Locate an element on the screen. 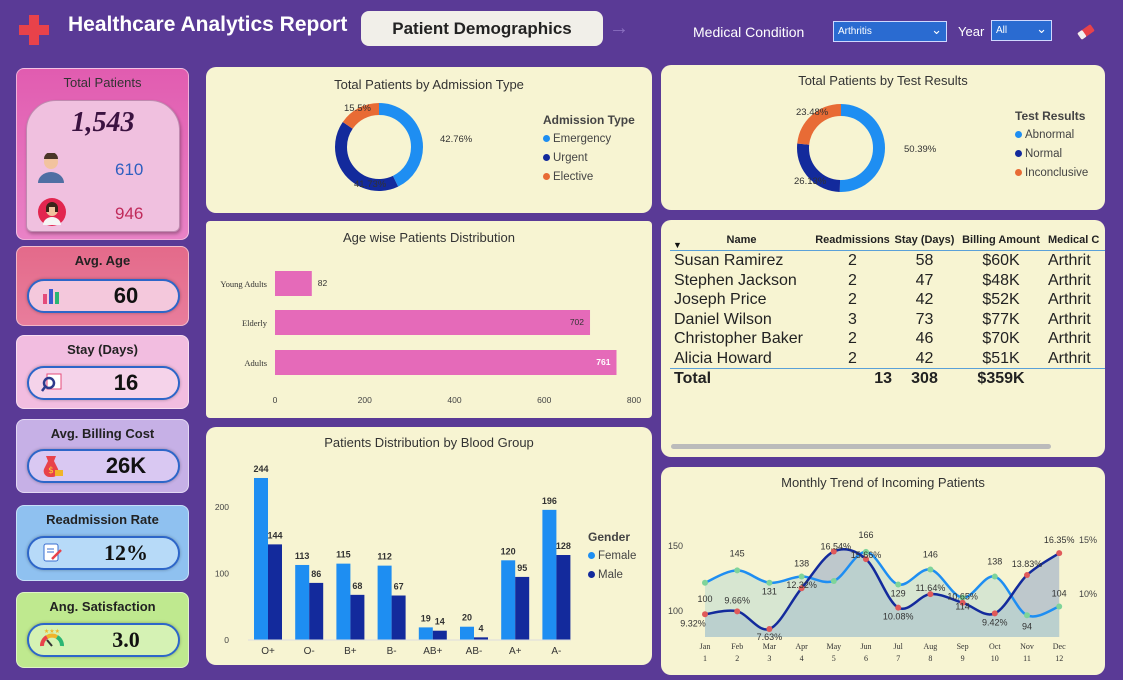 The height and width of the screenshot is (680, 1123). bar-male-AB+ is located at coordinates (439, 635).